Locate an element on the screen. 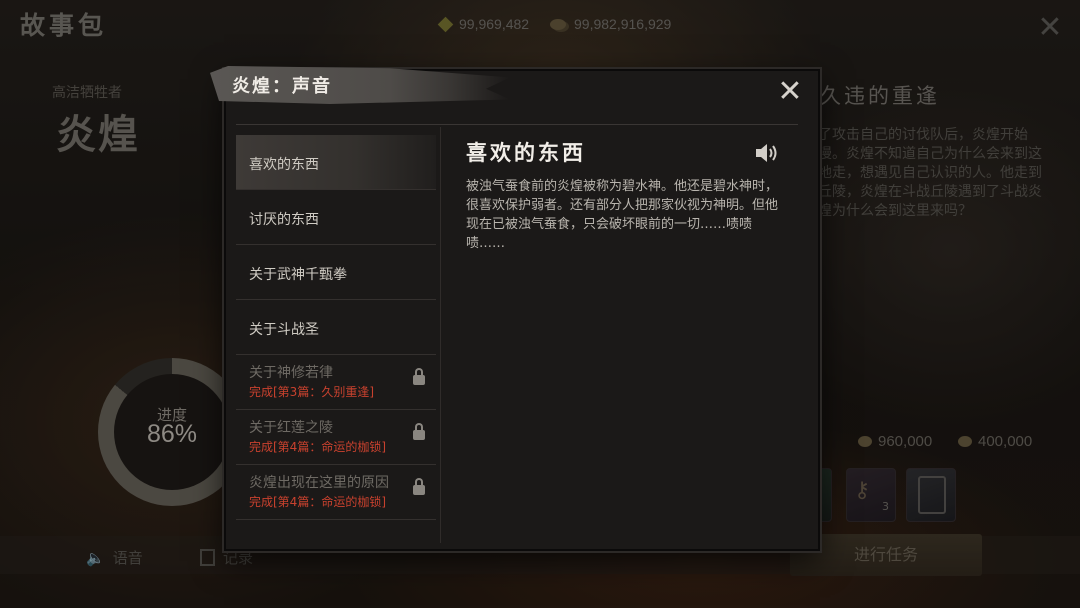 This screenshot has width=1080, height=608. topic-label: 关于斗战圣 is located at coordinates (284, 330).